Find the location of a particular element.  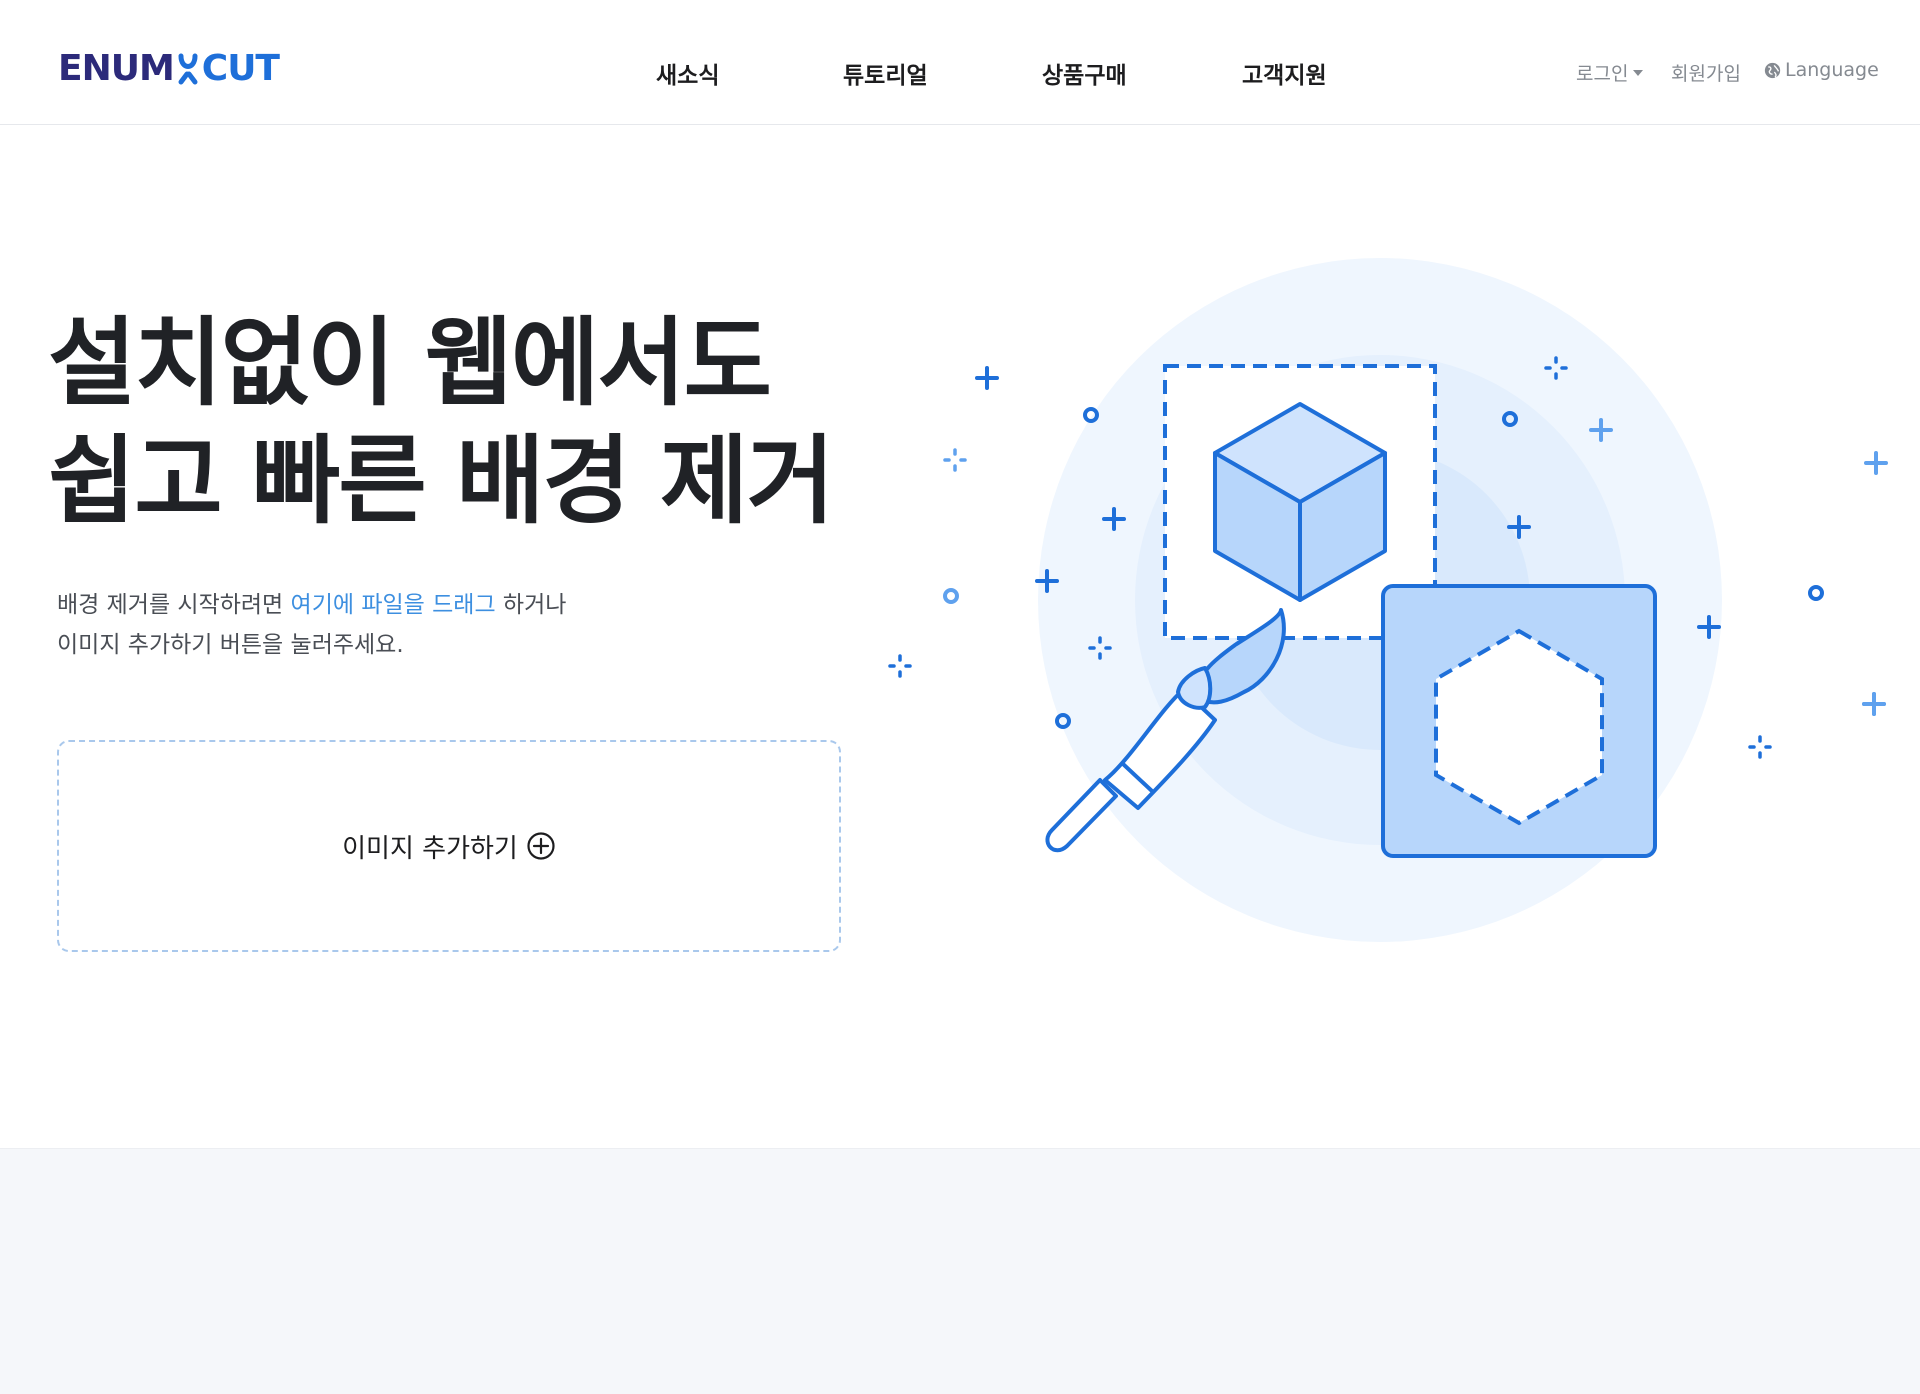

add-image-label: 이미지 추가하기 is located at coordinates (430, 848).